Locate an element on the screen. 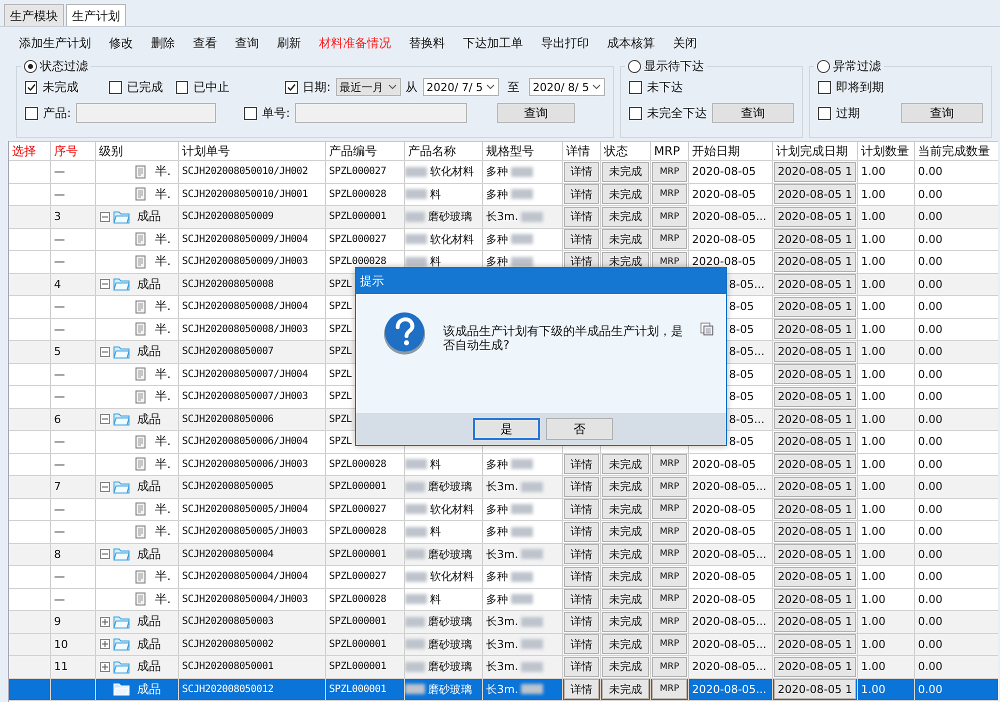 The height and width of the screenshot is (702, 1000). plan-number: SCJH202008050004 is located at coordinates (228, 554).